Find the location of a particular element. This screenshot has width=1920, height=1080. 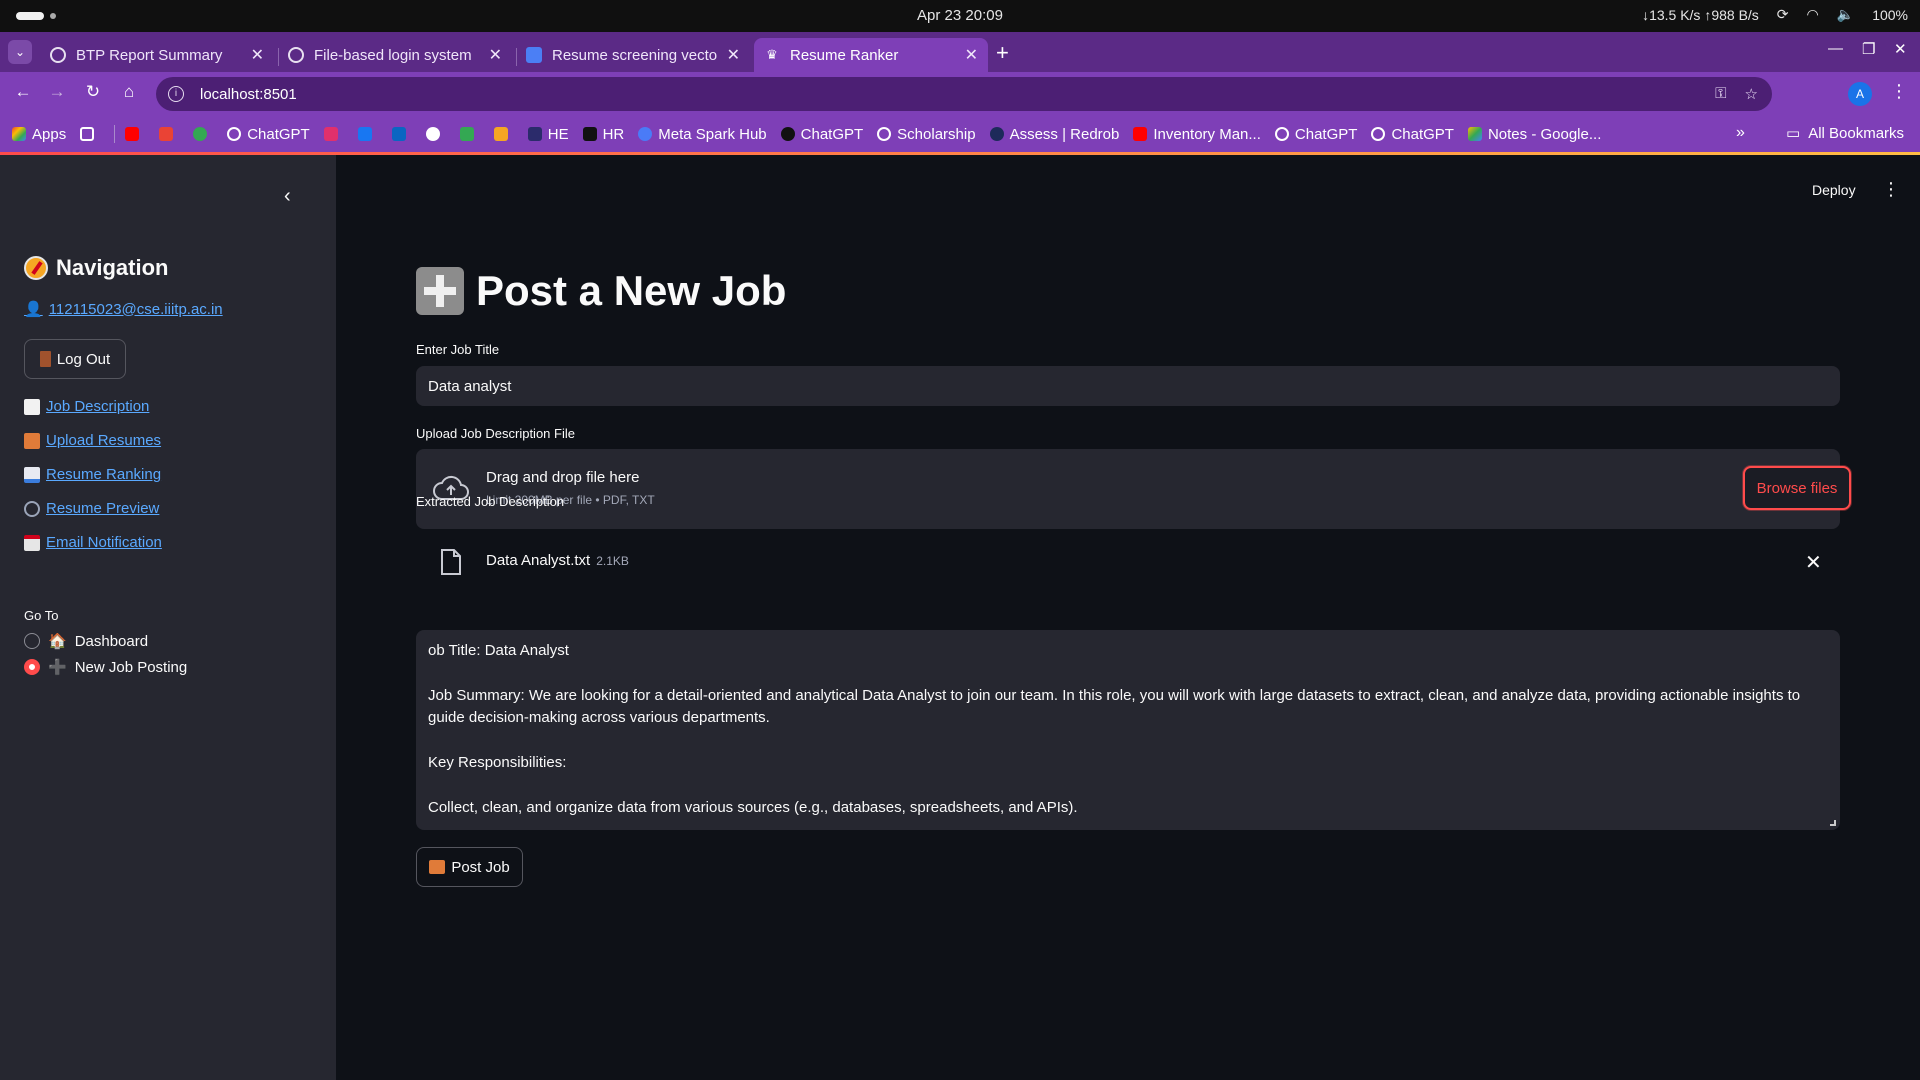

bookmark-instagram is located at coordinates (333, 134).